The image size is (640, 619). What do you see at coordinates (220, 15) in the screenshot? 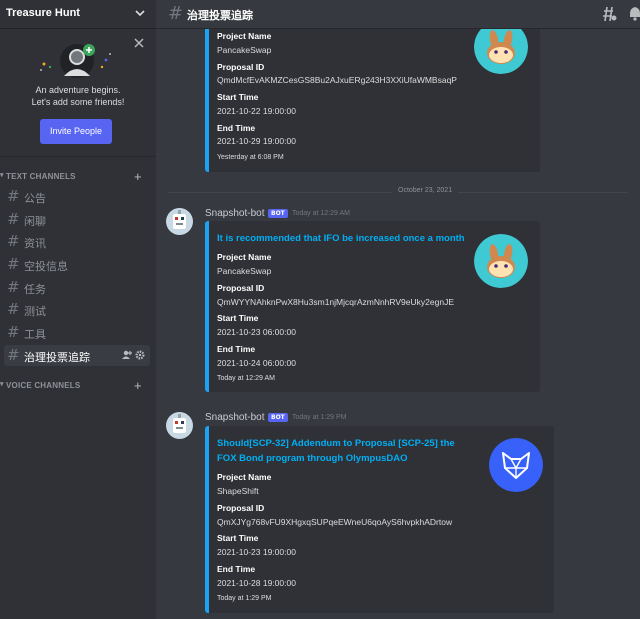
I see `channel-title: 治理投票追踪` at bounding box center [220, 15].